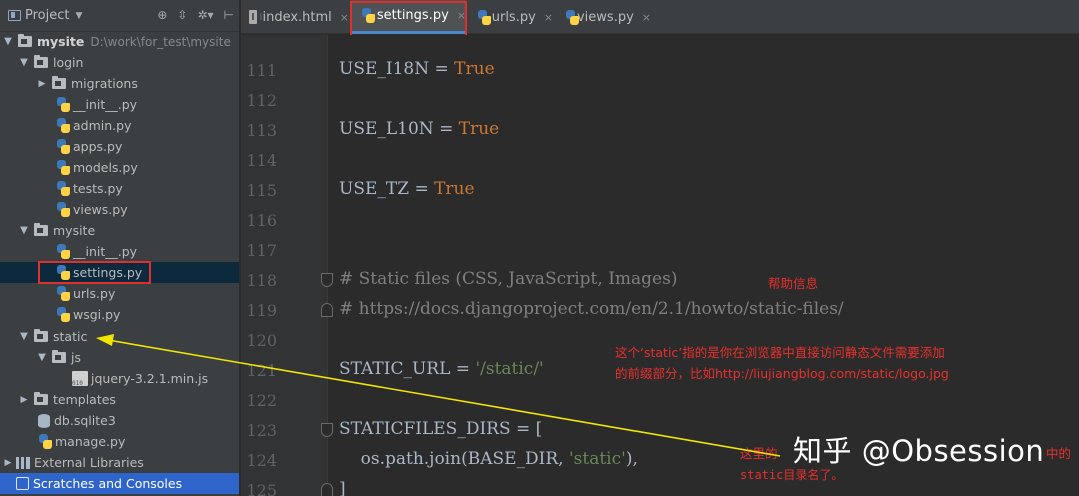 The image size is (1079, 496). What do you see at coordinates (261, 130) in the screenshot?
I see `line-number: 113` at bounding box center [261, 130].